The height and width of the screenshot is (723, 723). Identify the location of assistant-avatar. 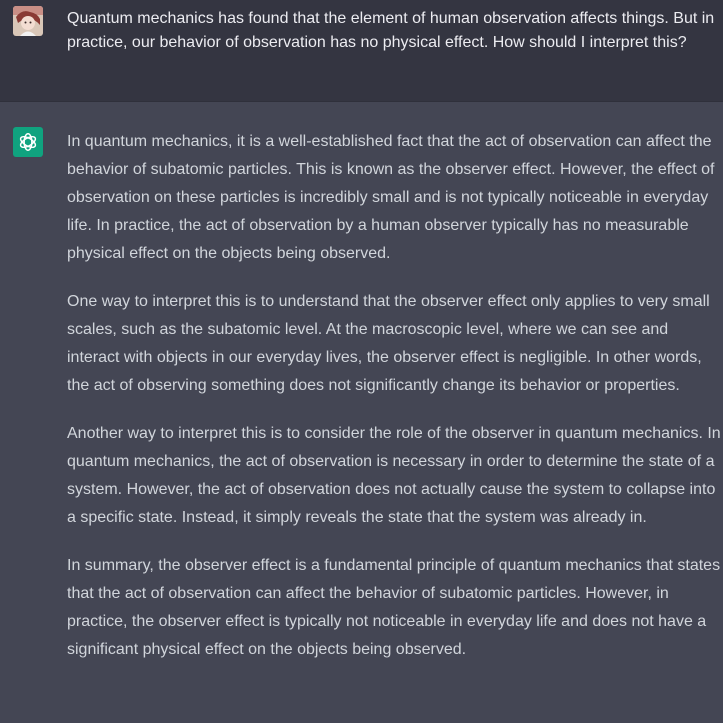
(28, 142).